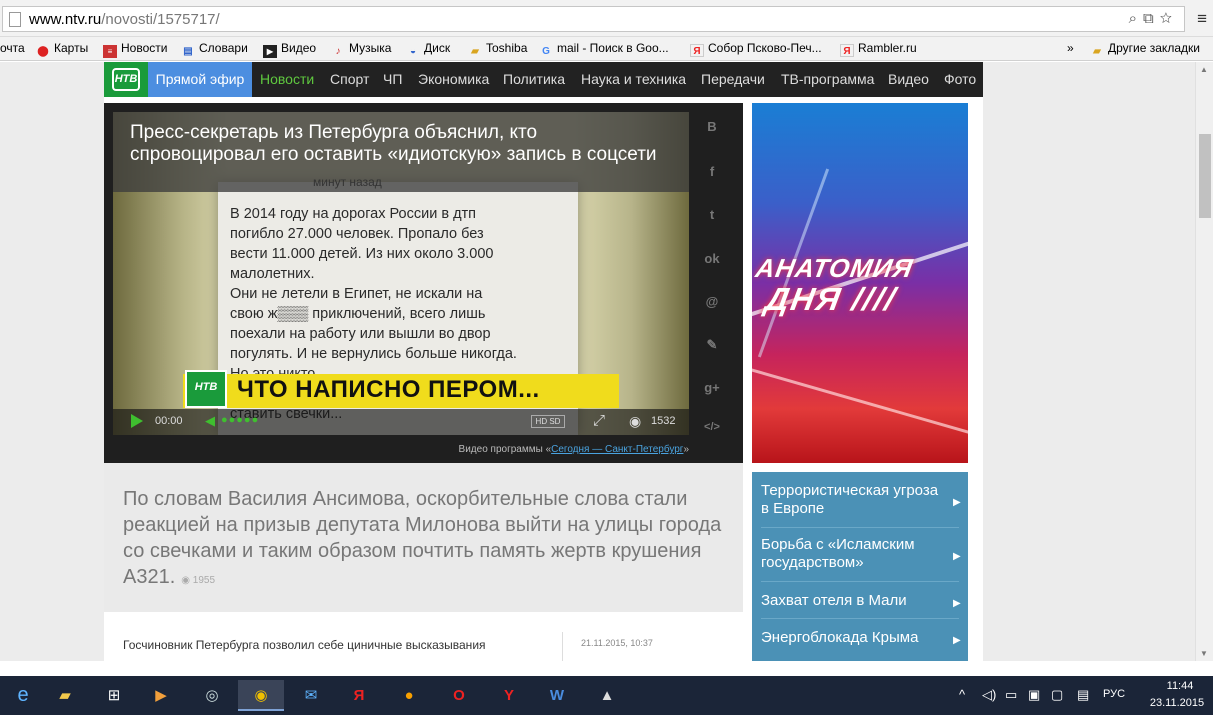 The image size is (1213, 715). Describe the element at coordinates (1169, 18) in the screenshot. I see `star-icon: ☆` at that location.